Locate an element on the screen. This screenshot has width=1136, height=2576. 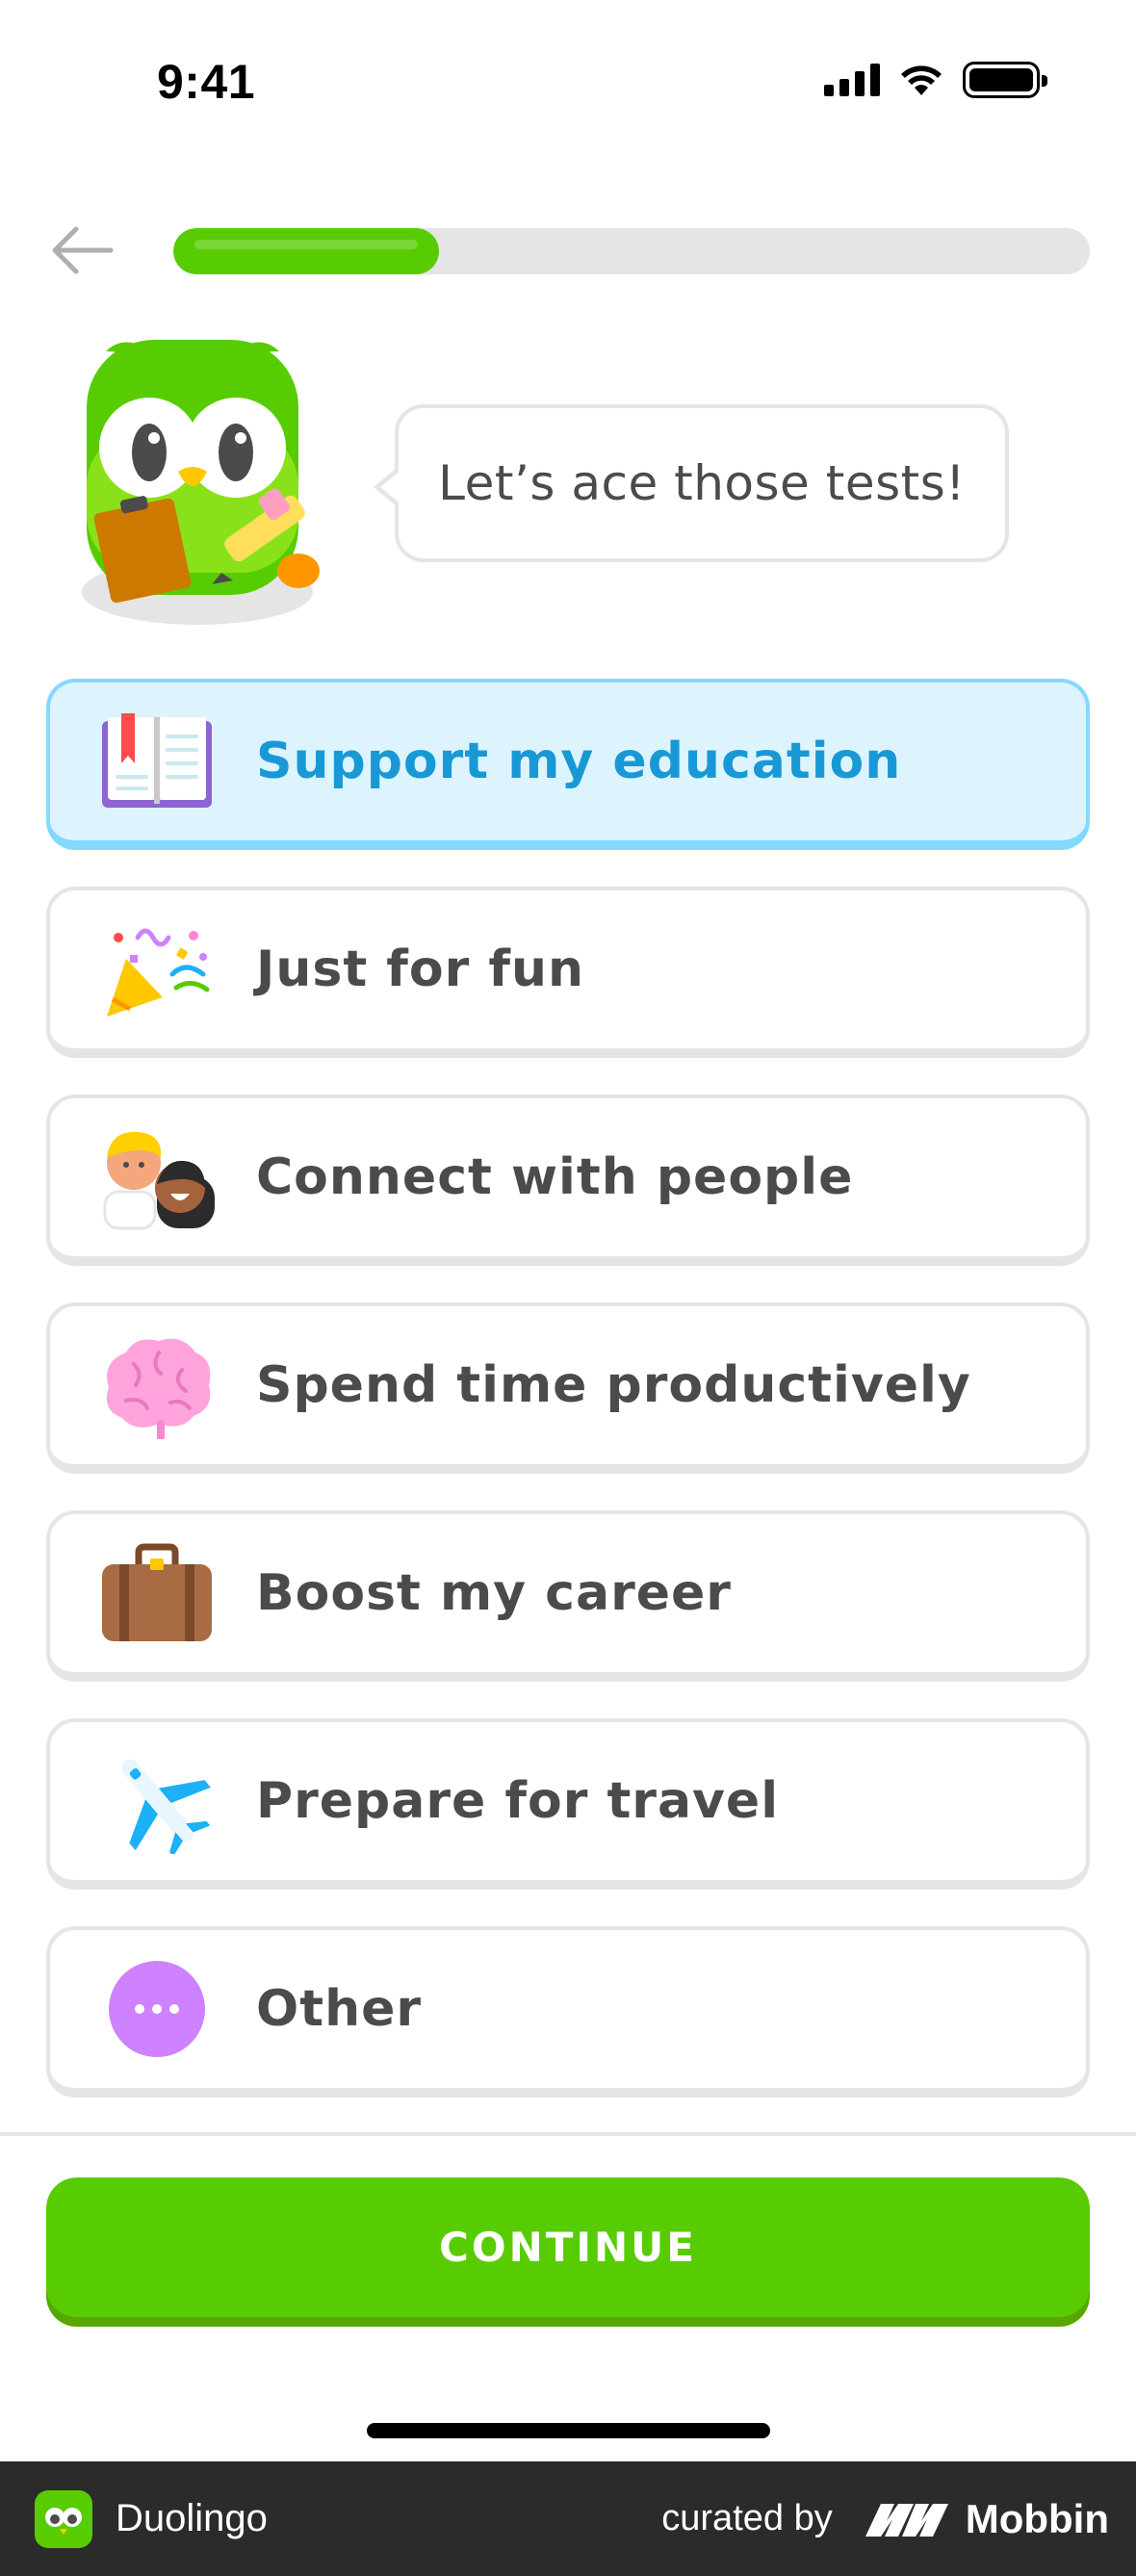
battery-icon is located at coordinates (1005, 80).